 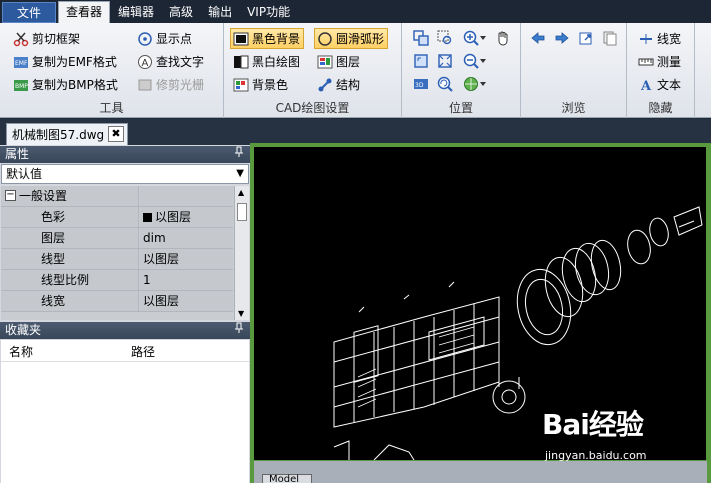 I want to click on scrollbar-thumb, so click(x=242, y=212).